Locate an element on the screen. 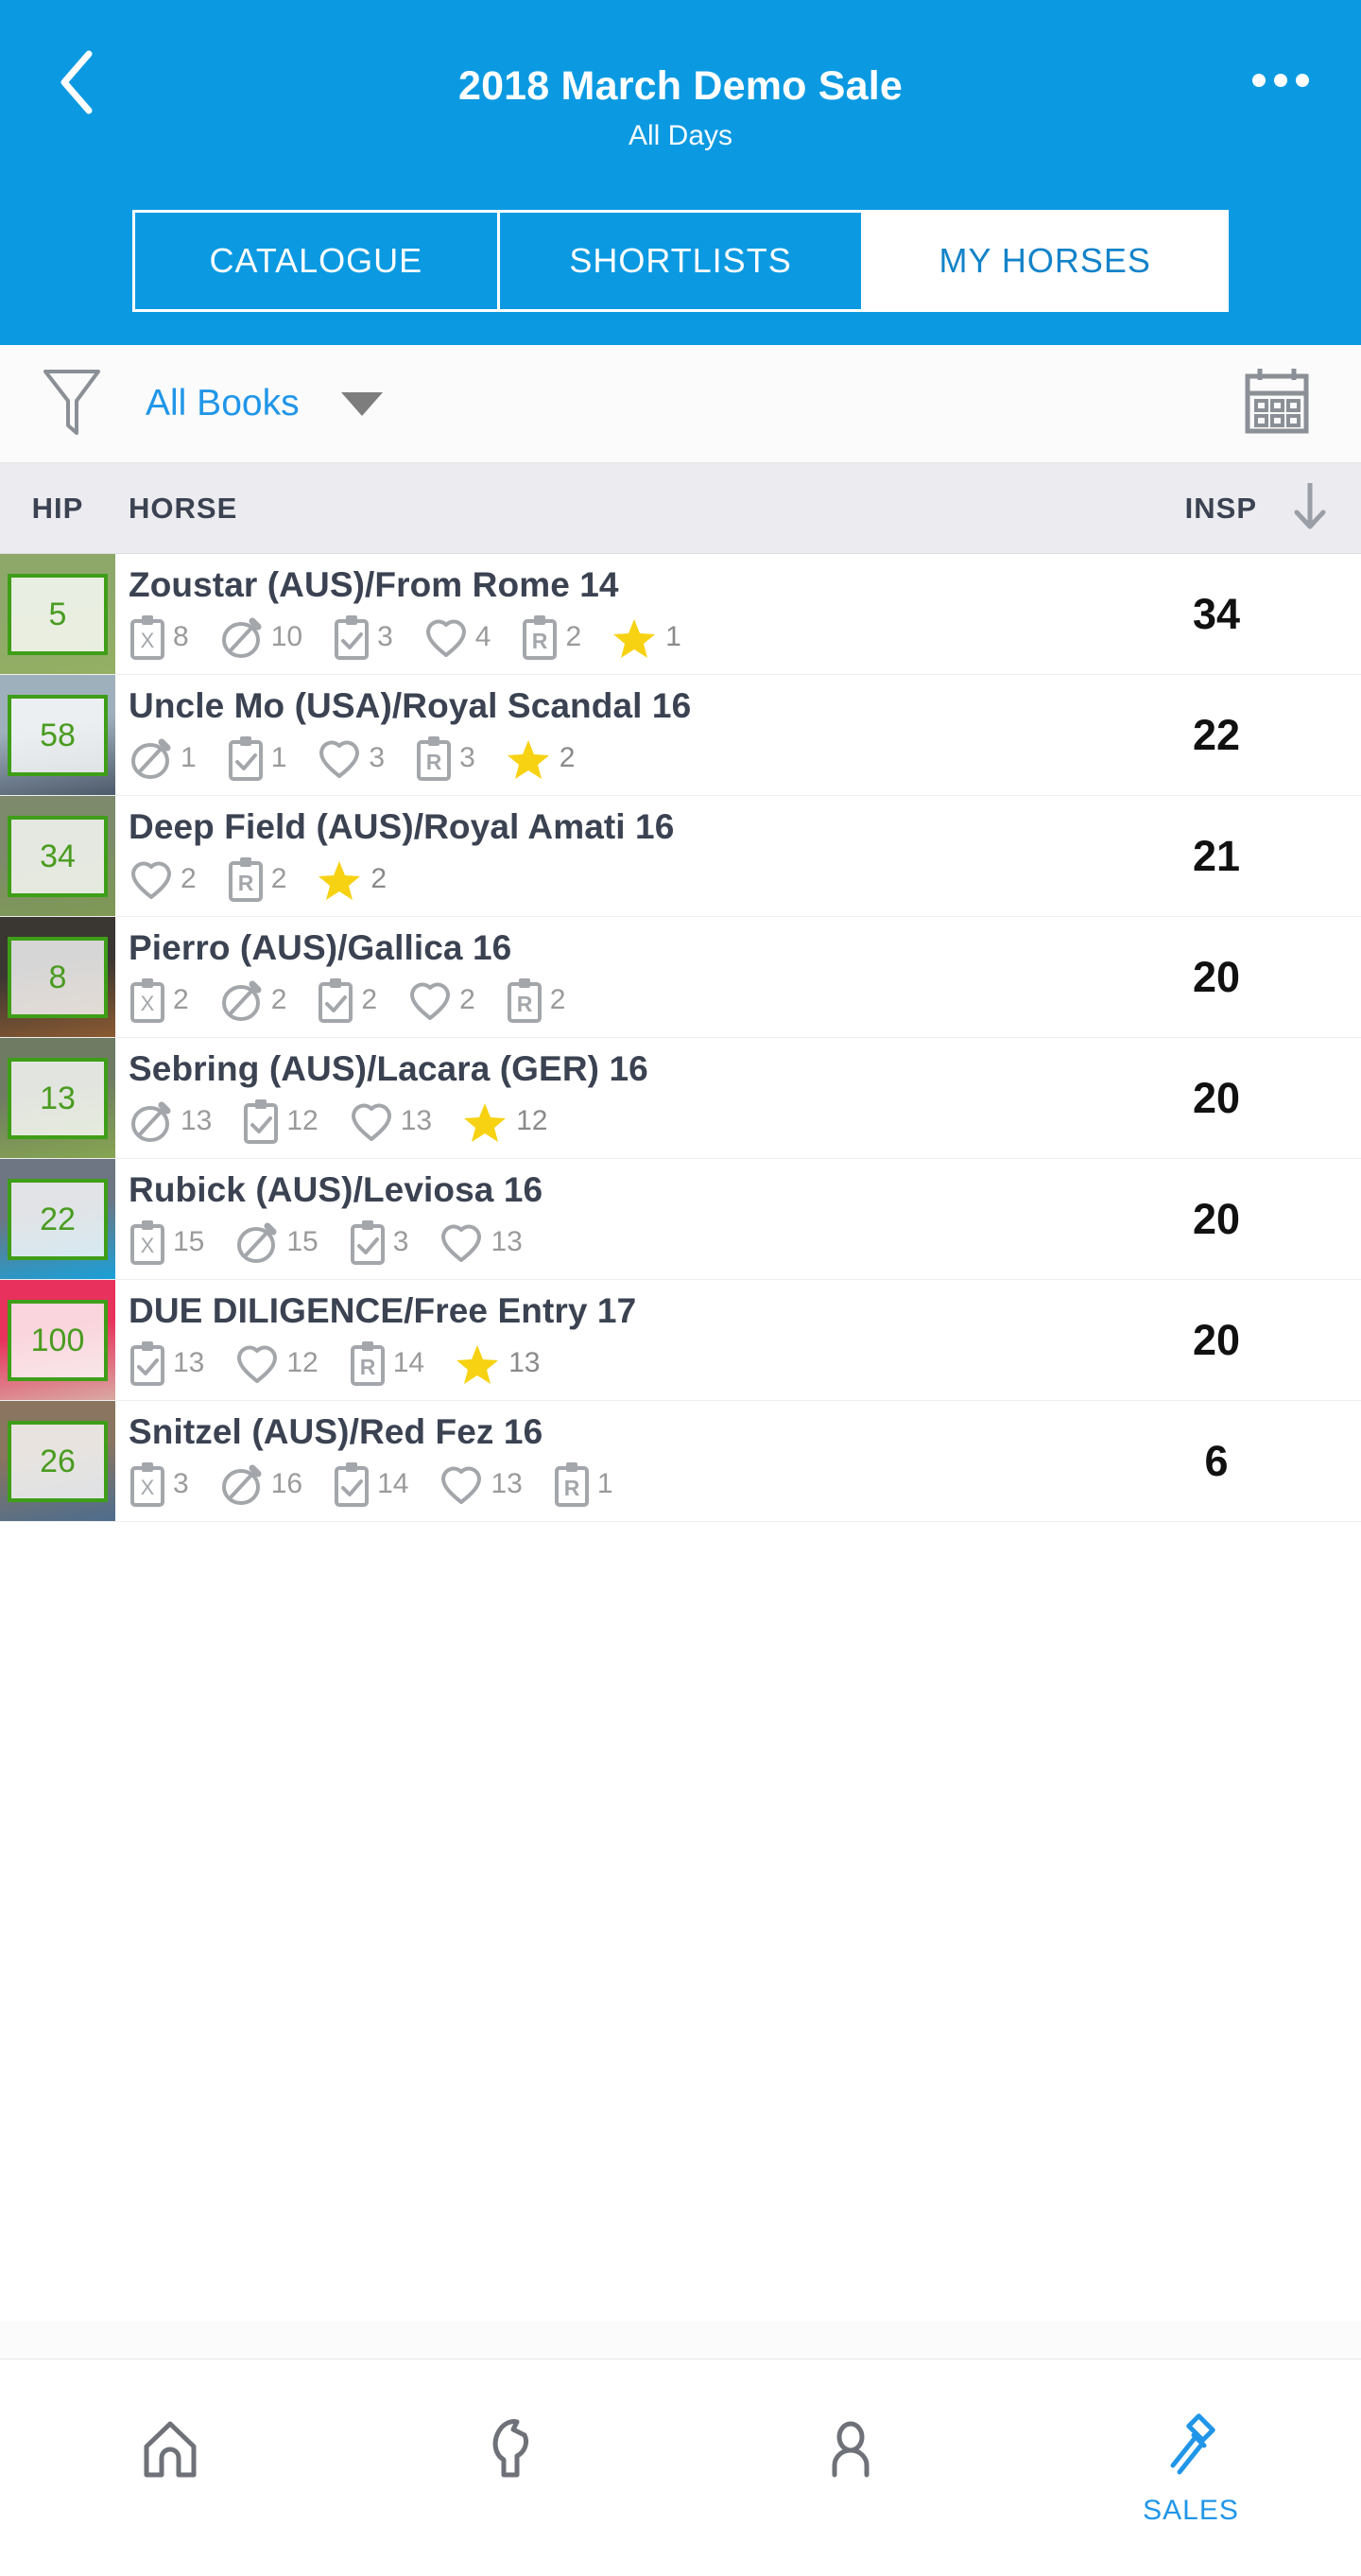 The height and width of the screenshot is (2576, 1361). back-button is located at coordinates (76, 82).